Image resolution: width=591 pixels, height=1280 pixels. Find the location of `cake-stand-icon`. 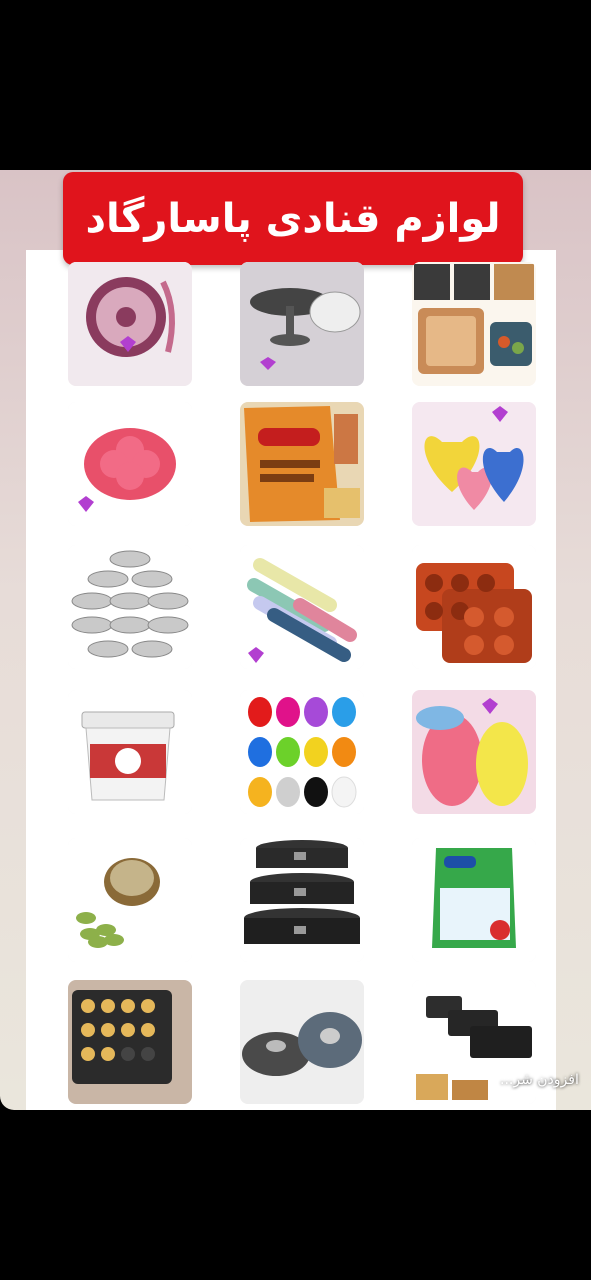

cake-stand-icon is located at coordinates (302, 324).